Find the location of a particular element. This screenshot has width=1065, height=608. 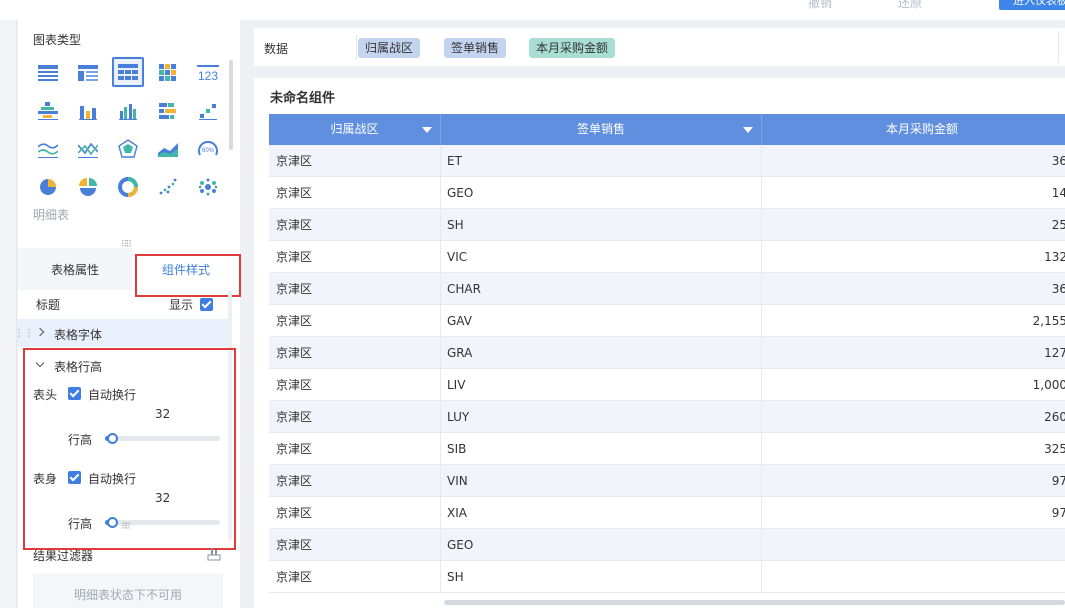

body-slider-label: 行高 is located at coordinates (80, 524).